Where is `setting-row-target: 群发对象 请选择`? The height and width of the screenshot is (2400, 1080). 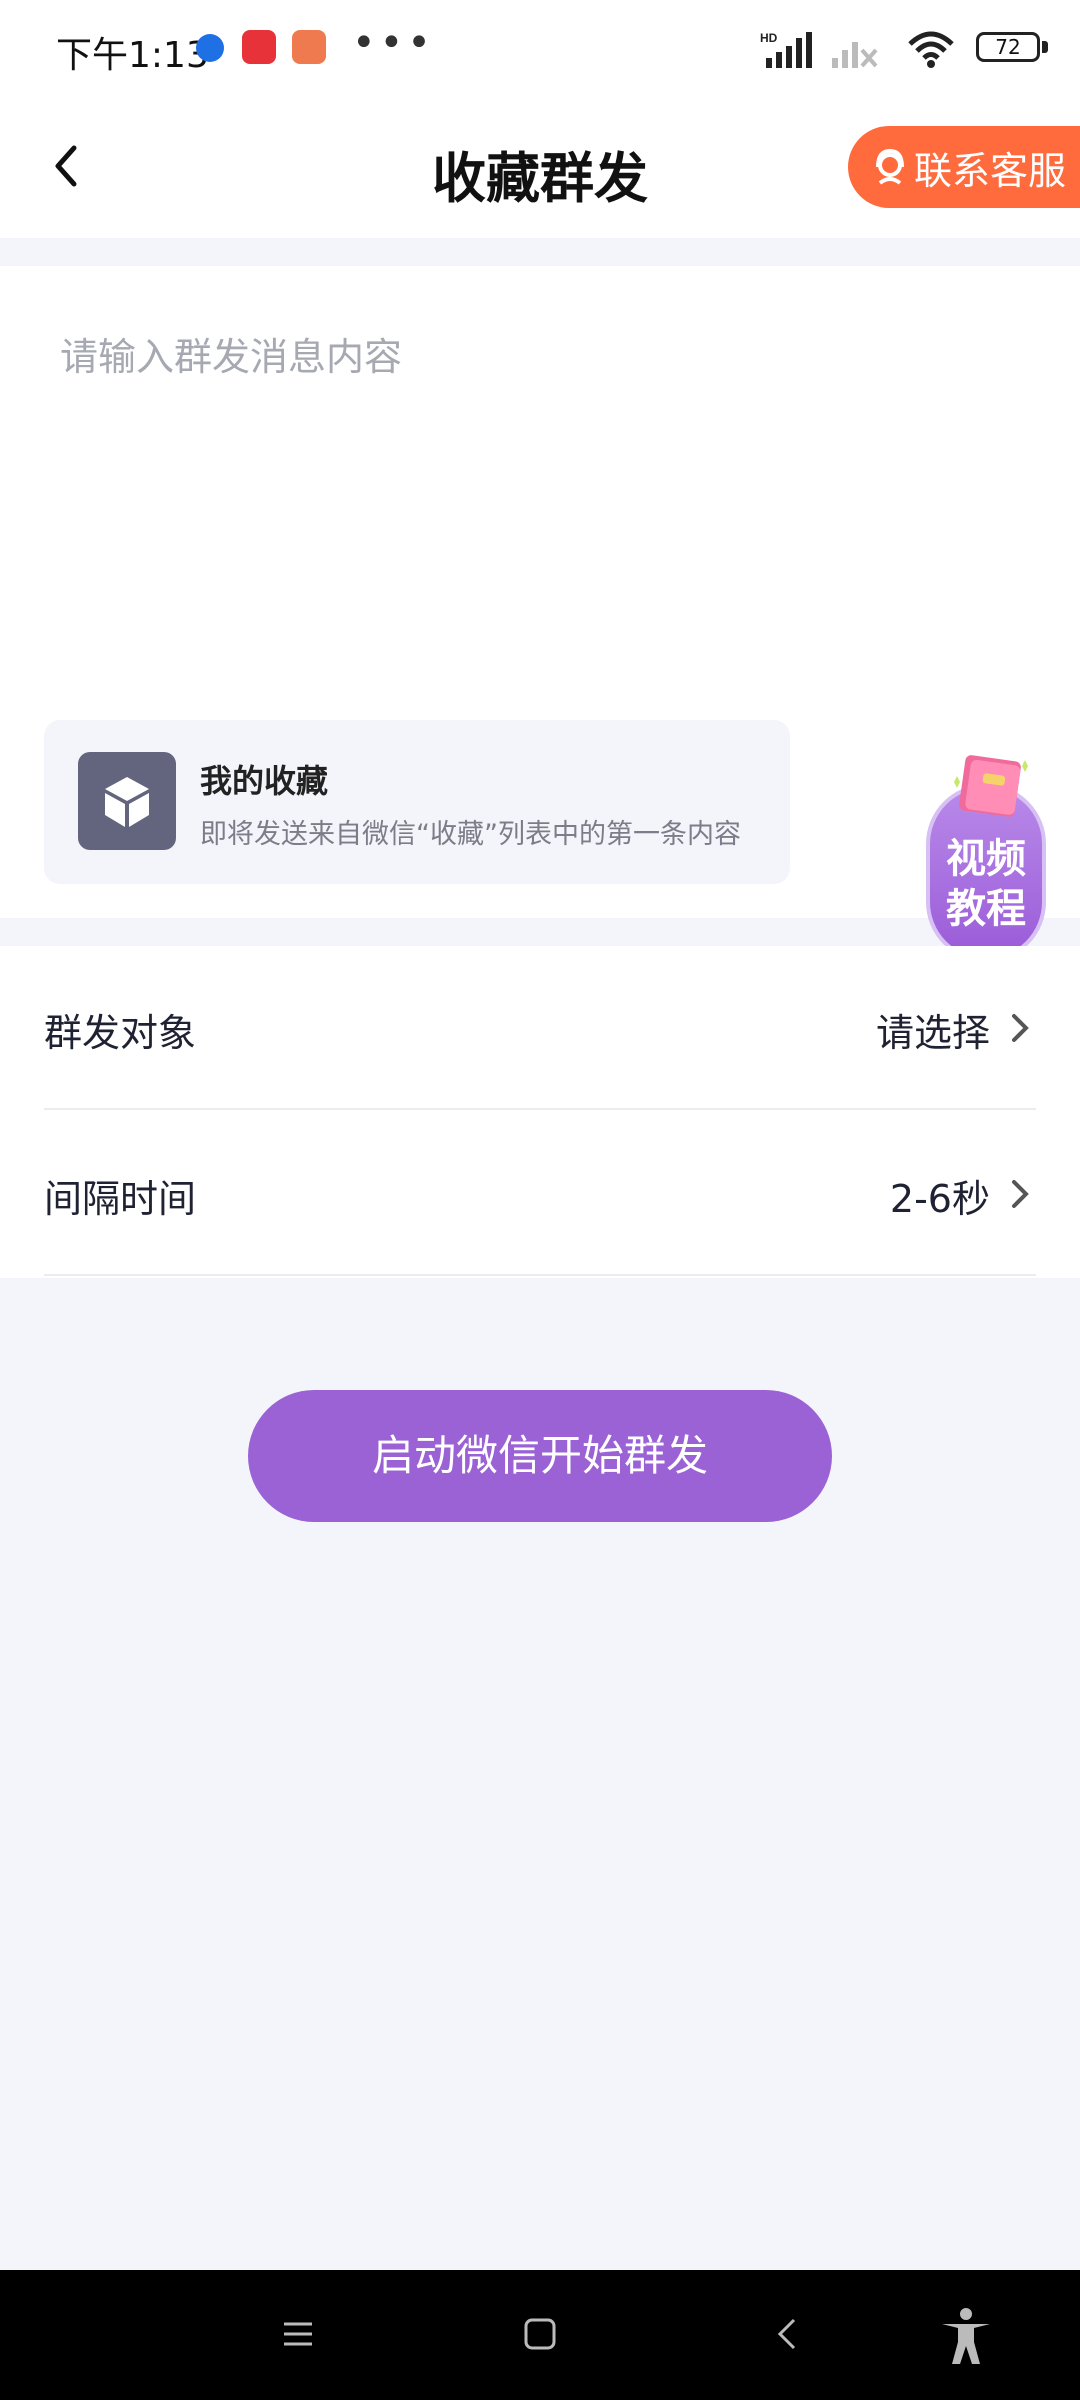 setting-row-target: 群发对象 请选择 is located at coordinates (540, 1028).